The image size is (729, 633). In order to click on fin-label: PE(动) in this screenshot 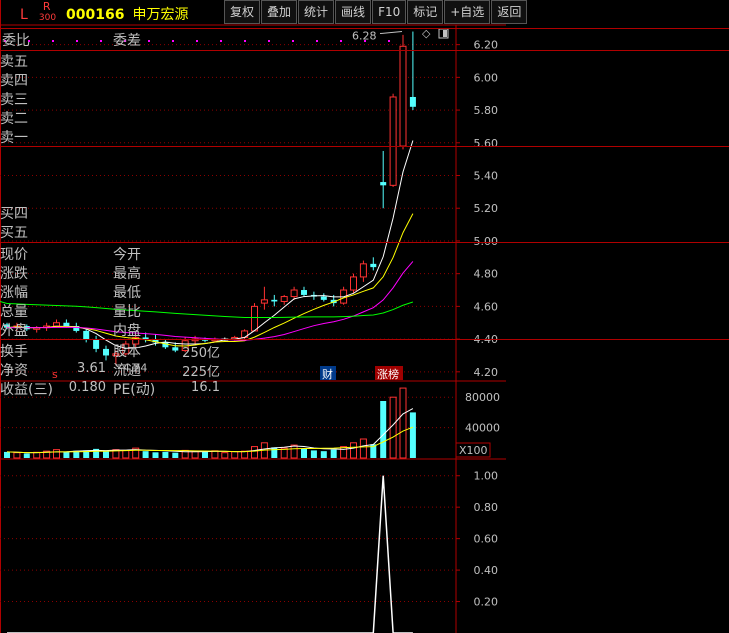, I will do `click(134, 390)`.